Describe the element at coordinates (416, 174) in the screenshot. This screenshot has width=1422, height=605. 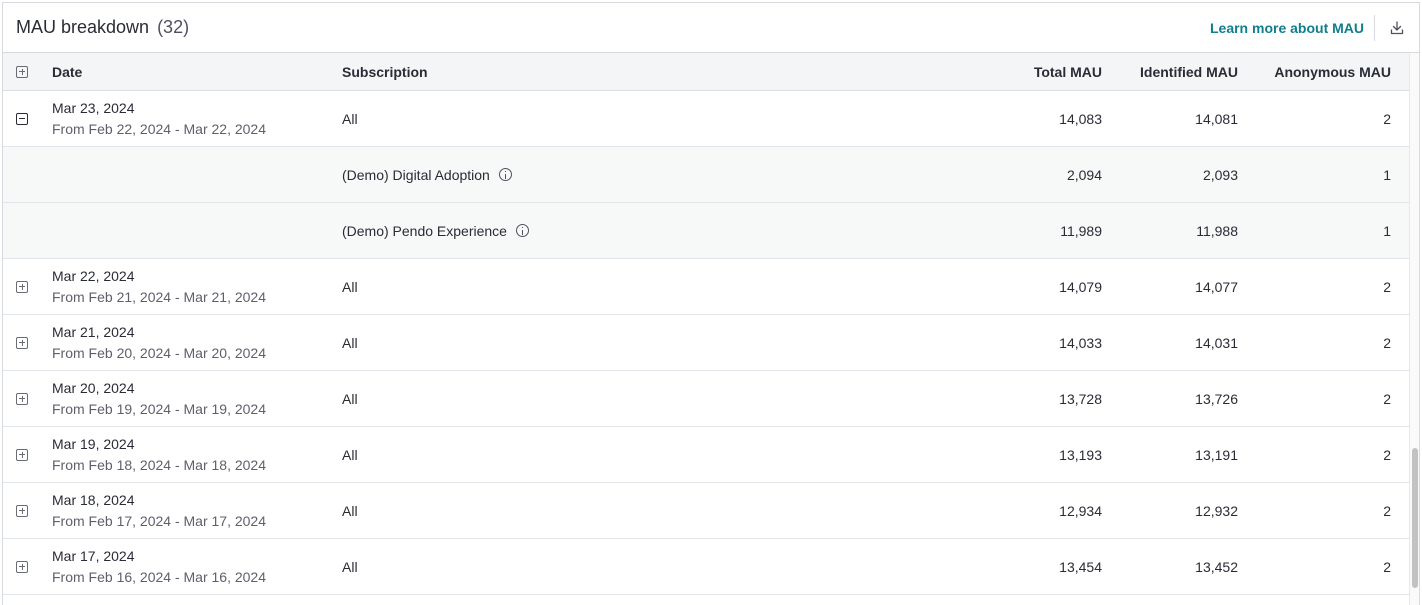
I see `subscription-name: (Demo) Digital Adoption` at that location.